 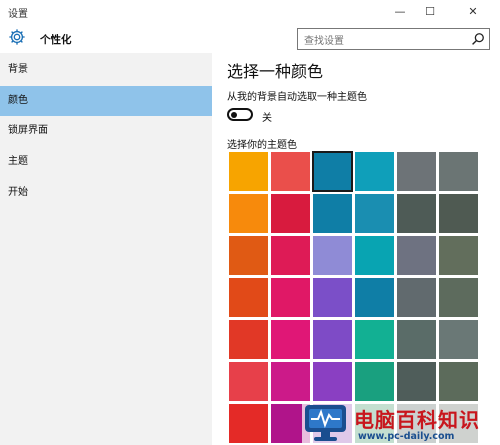 I want to click on window-title: 设置, so click(x=18, y=14).